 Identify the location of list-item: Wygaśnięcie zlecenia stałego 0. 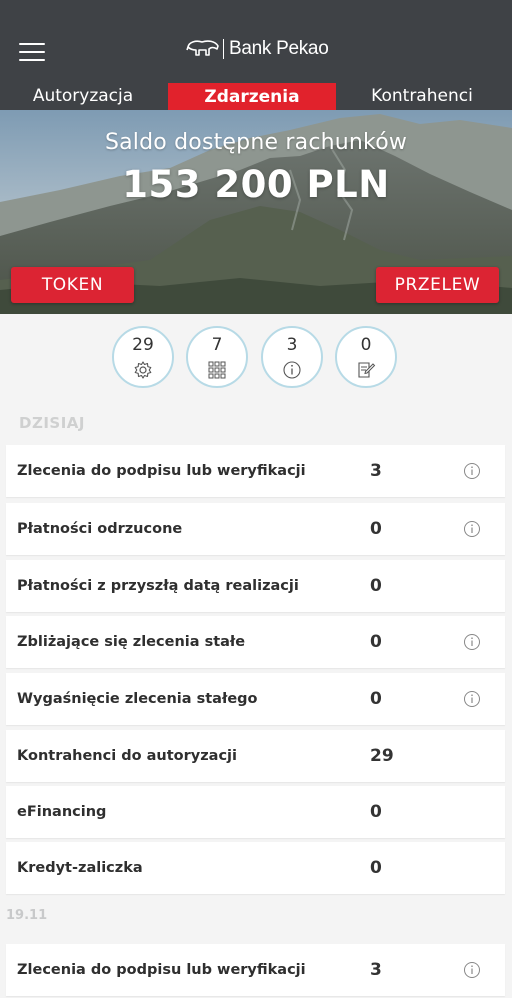
(255, 699).